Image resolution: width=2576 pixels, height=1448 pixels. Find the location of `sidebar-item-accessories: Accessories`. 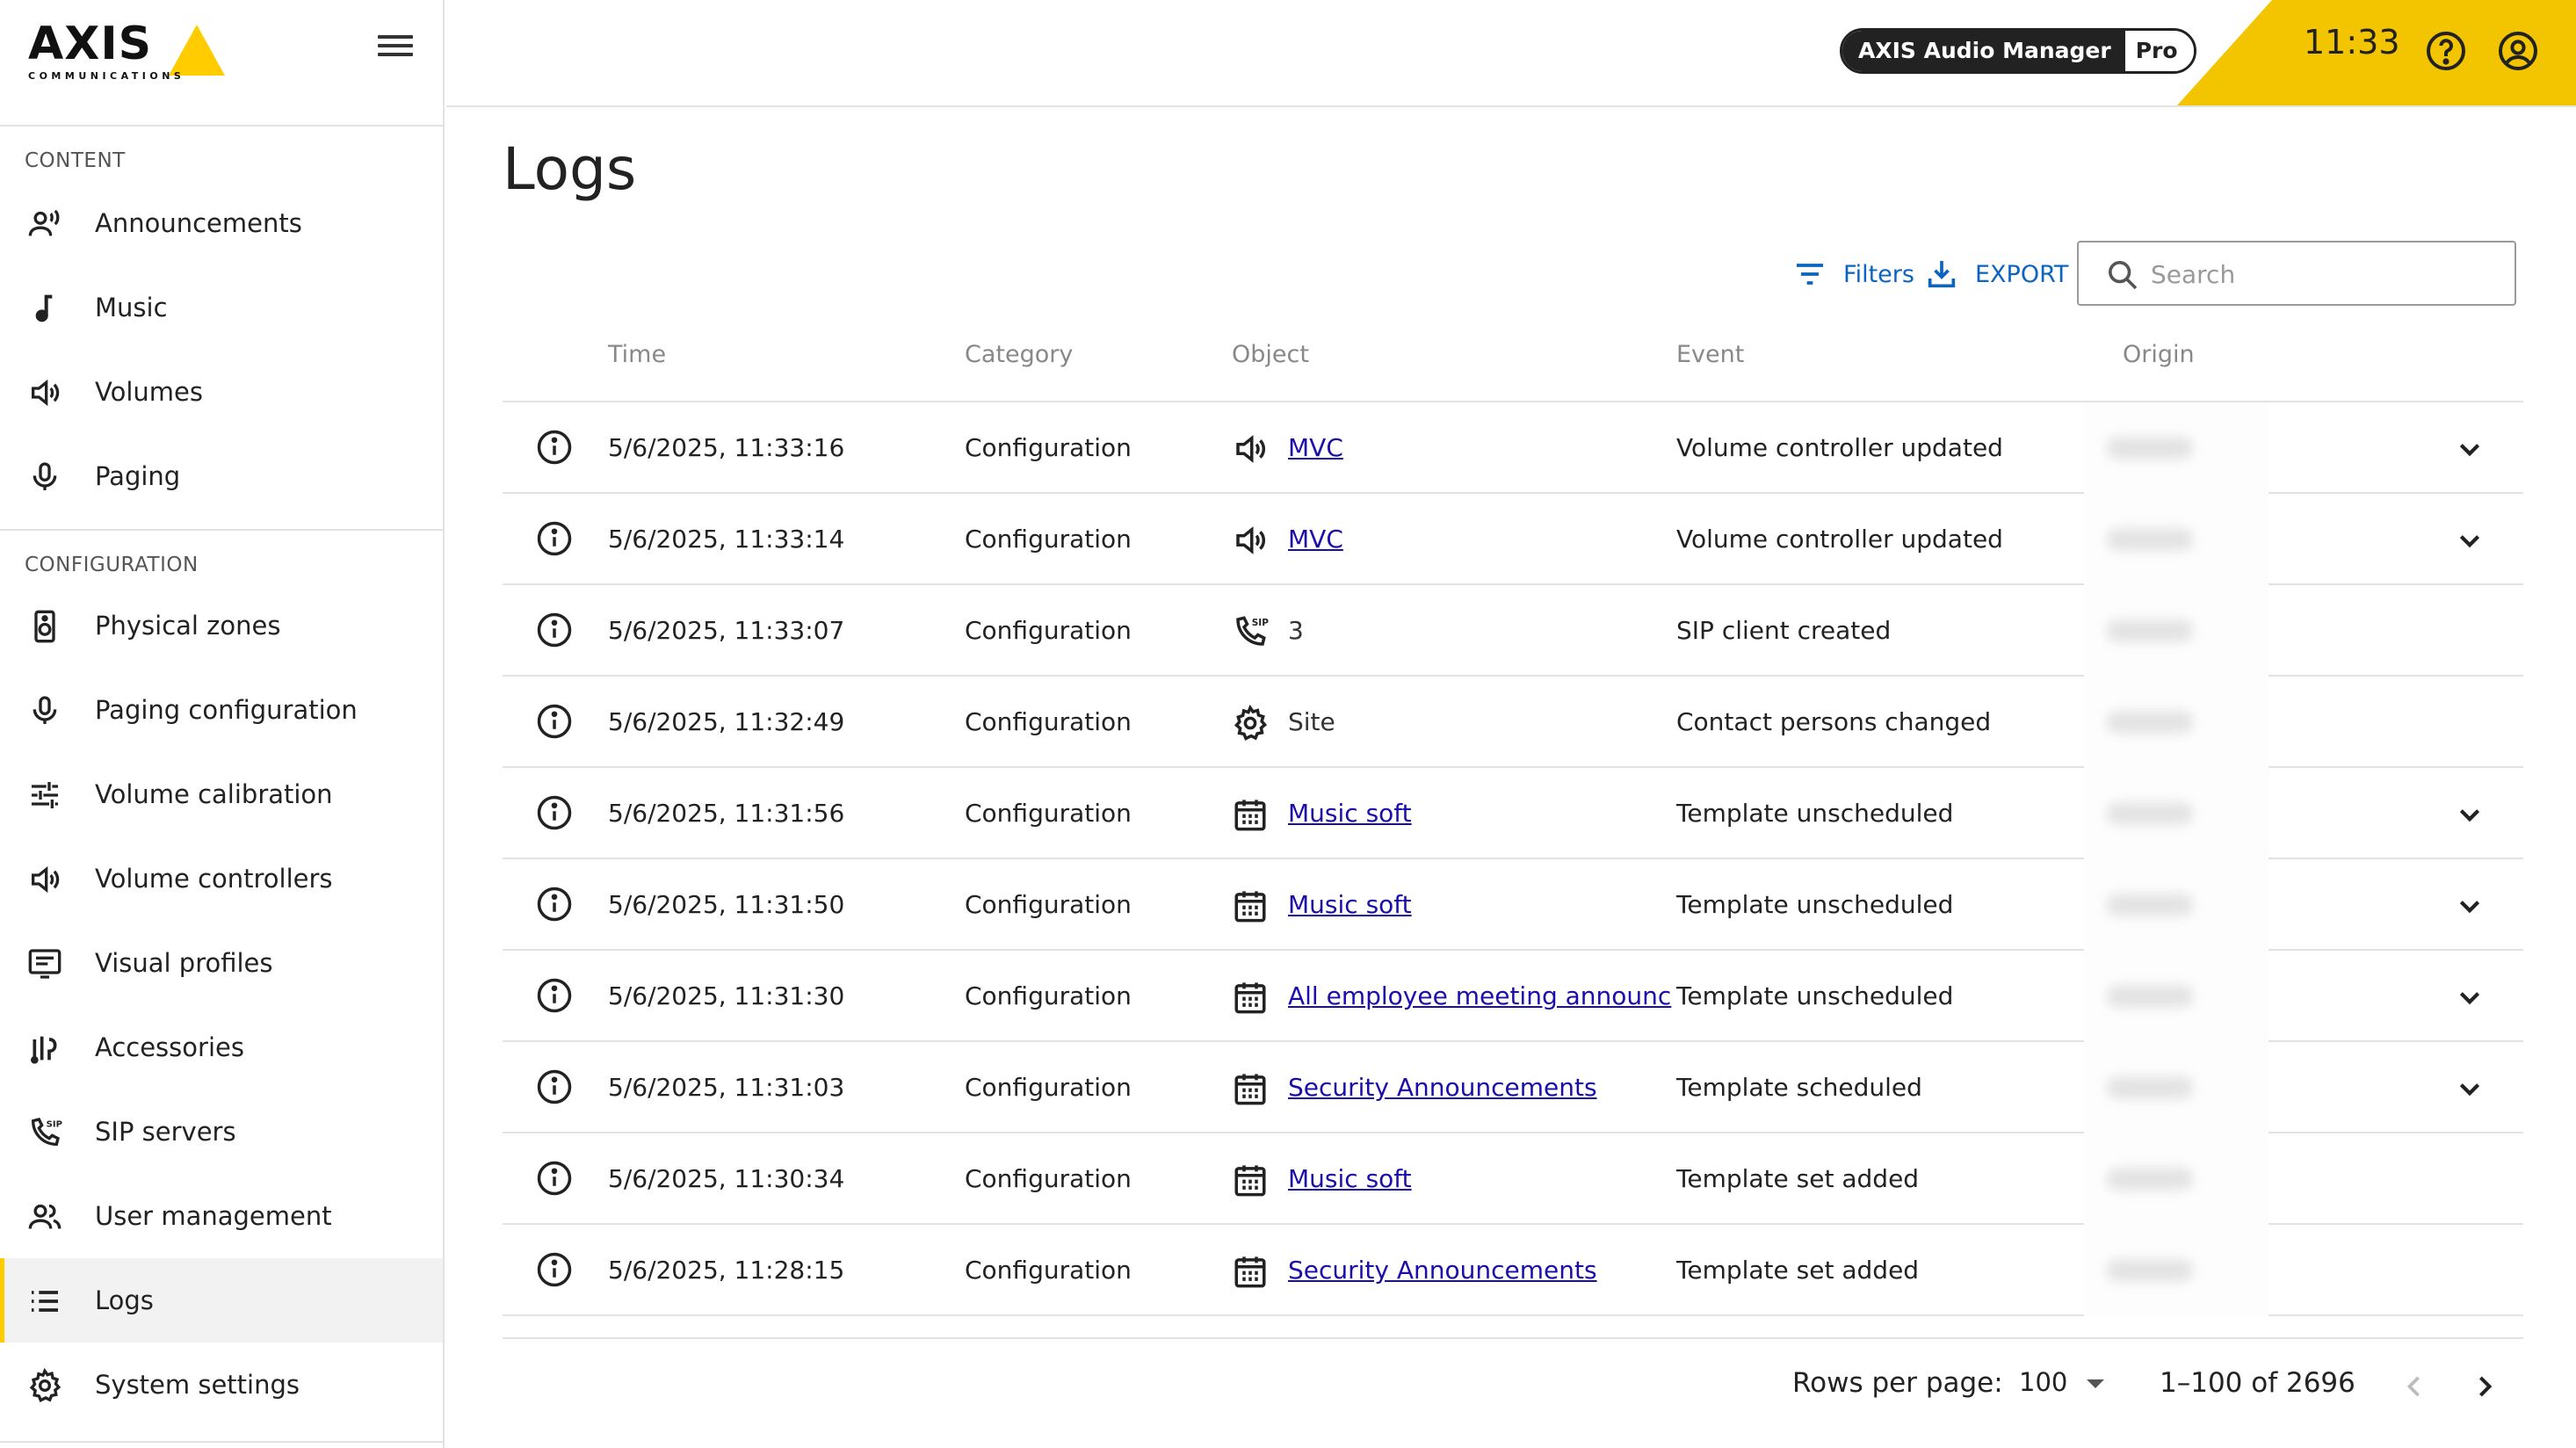

sidebar-item-accessories: Accessories is located at coordinates (221, 1047).